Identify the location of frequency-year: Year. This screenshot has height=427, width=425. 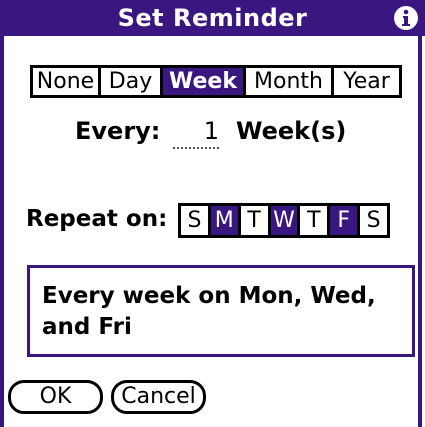
(366, 81).